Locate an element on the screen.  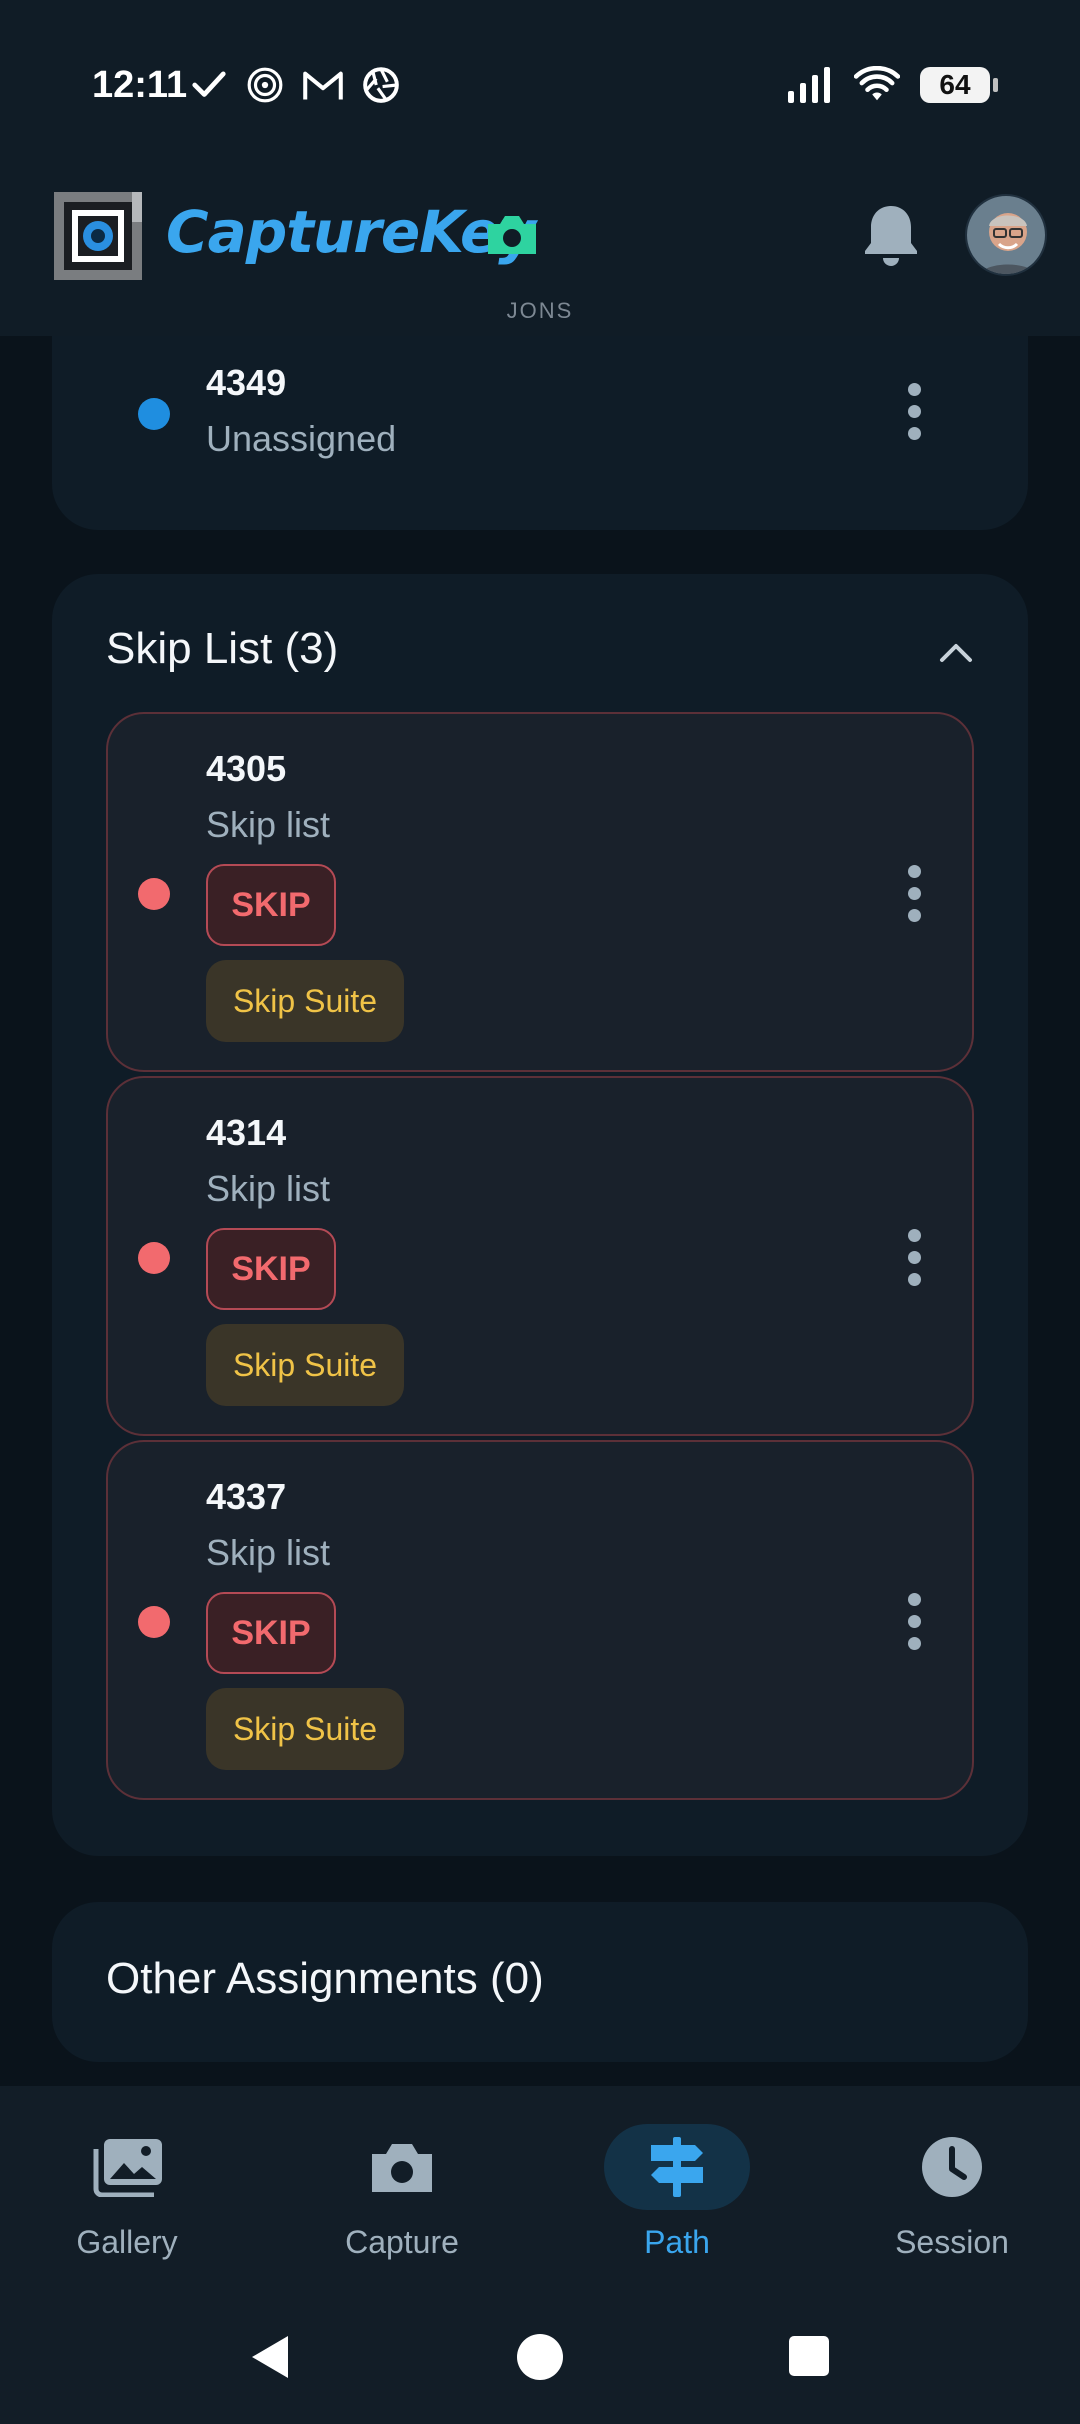
gallery-icon is located at coordinates (127, 2168).